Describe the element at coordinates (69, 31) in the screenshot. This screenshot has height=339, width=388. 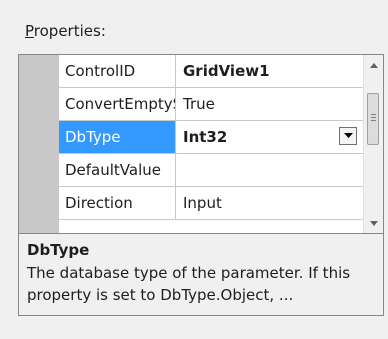
I see `properties-label-text: roperties:` at that location.